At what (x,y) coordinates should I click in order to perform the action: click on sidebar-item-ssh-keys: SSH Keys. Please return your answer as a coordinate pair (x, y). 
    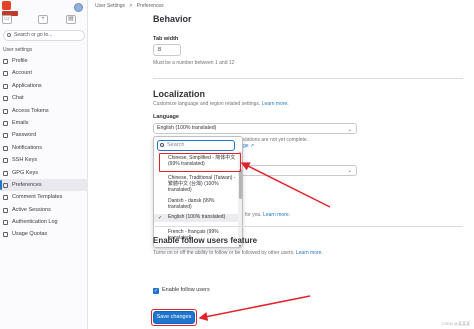
    Looking at the image, I should click on (44, 160).